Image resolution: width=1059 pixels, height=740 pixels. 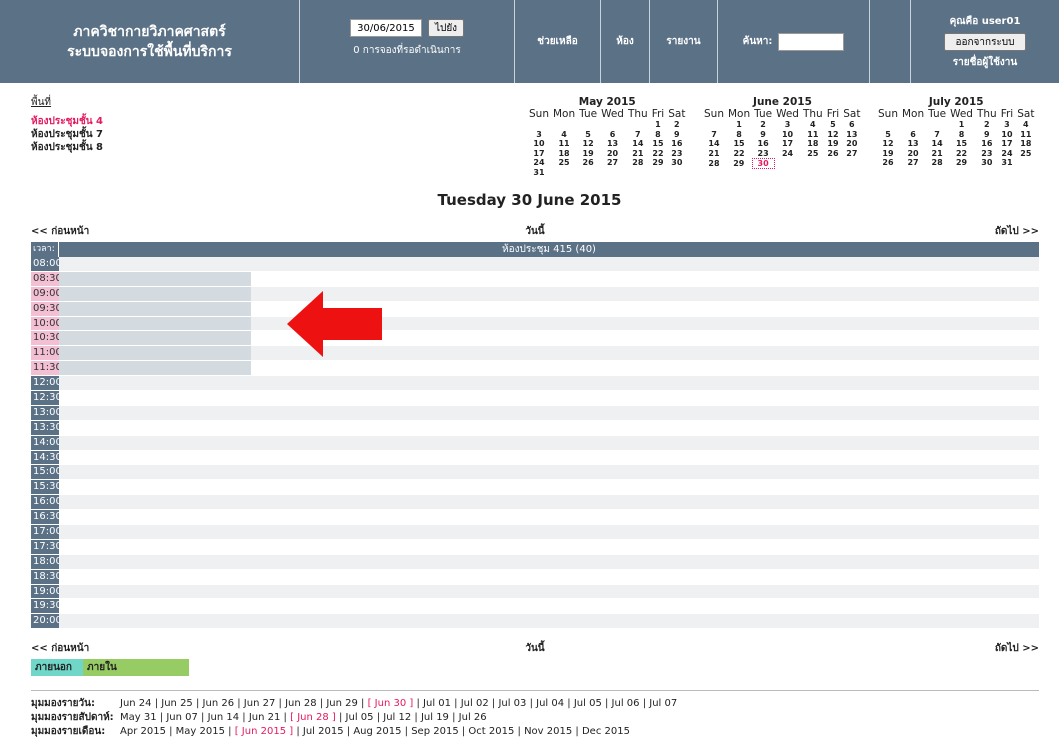 What do you see at coordinates (46, 577) in the screenshot?
I see `time-slot-label: 18:30` at bounding box center [46, 577].